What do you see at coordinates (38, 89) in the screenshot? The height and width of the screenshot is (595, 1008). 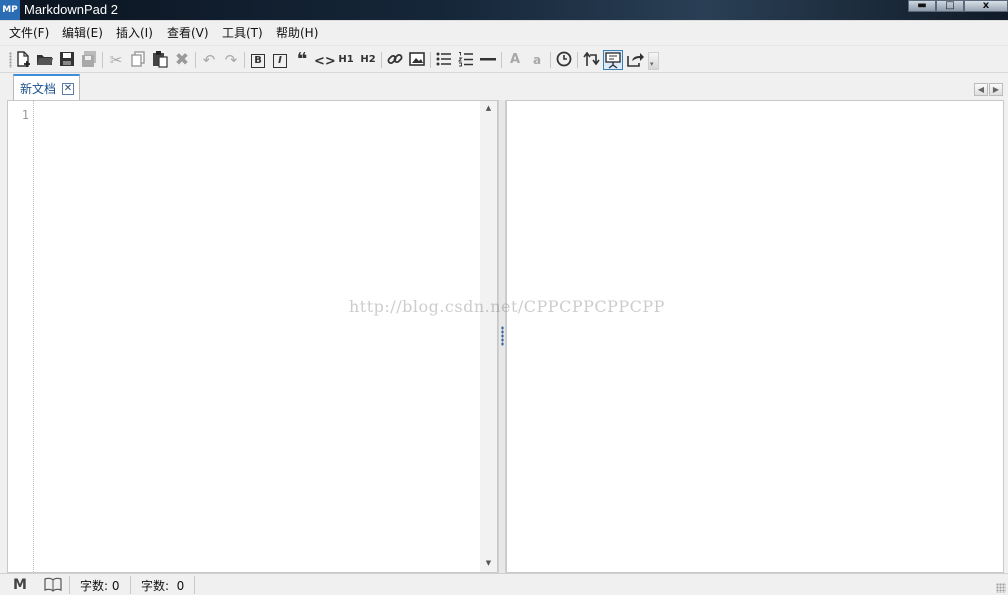 I see `tab-label: 新文档` at bounding box center [38, 89].